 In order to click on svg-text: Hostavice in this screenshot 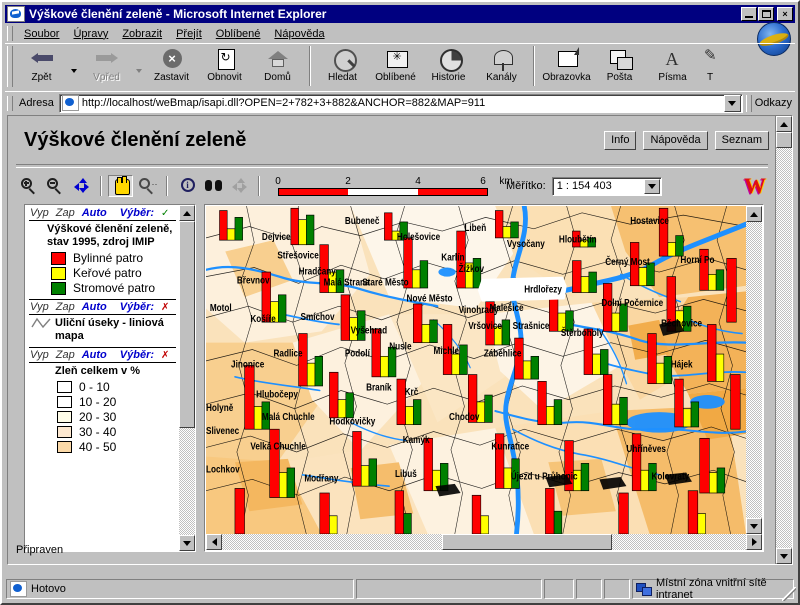, I will do `click(649, 221)`.